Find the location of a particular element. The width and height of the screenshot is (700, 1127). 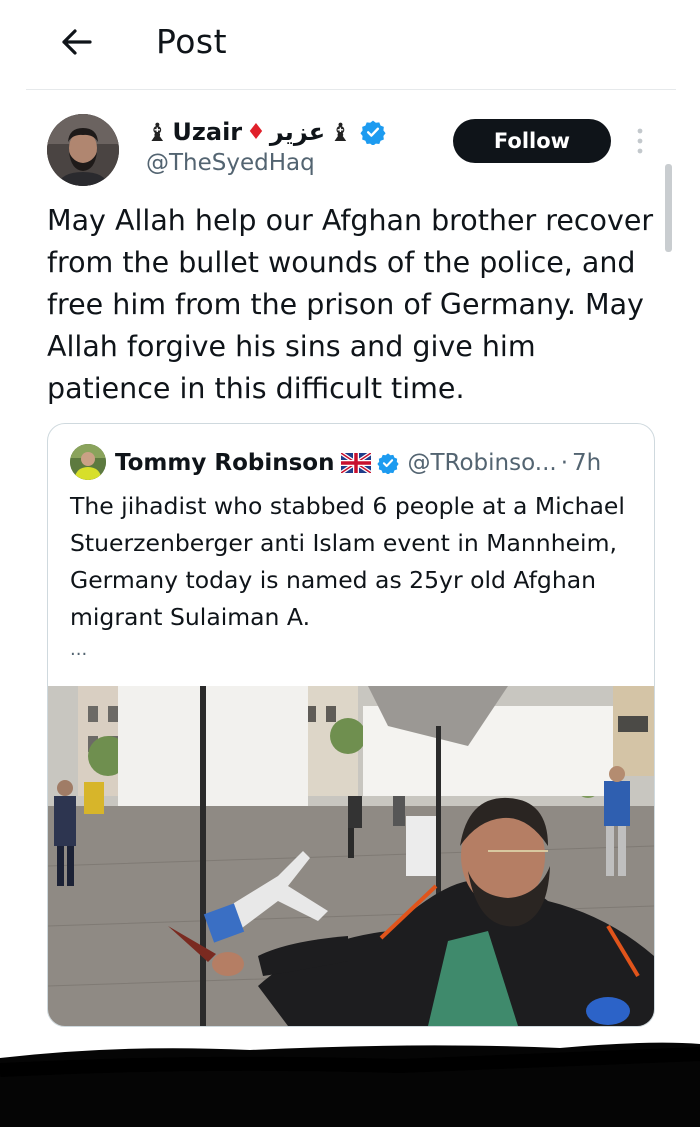

quote-timestamp: 7h is located at coordinates (586, 463).